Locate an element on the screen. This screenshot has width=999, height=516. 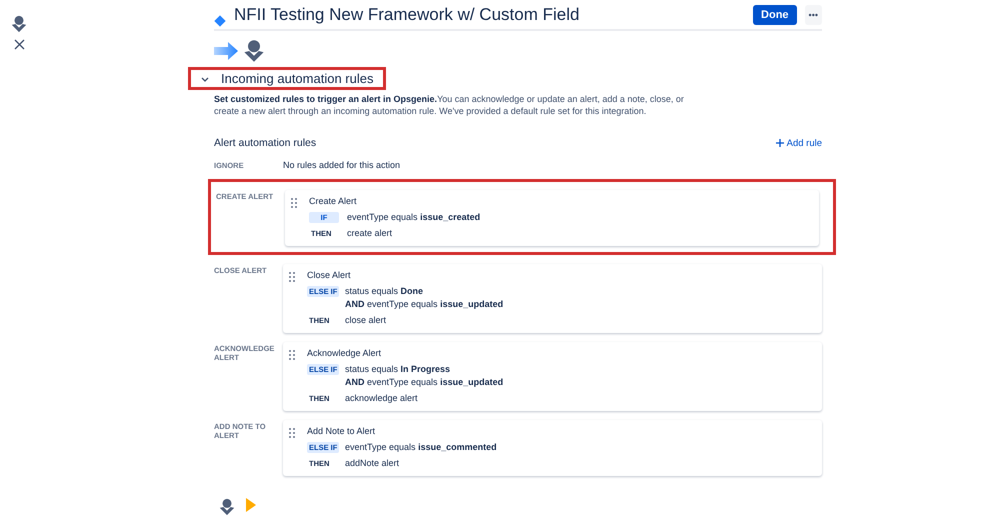
rule-name: Close Alert is located at coordinates (329, 275).